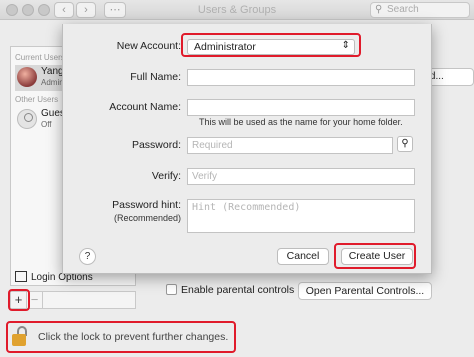  What do you see at coordinates (35, 300) in the screenshot?
I see `remove-user-button: −` at bounding box center [35, 300].